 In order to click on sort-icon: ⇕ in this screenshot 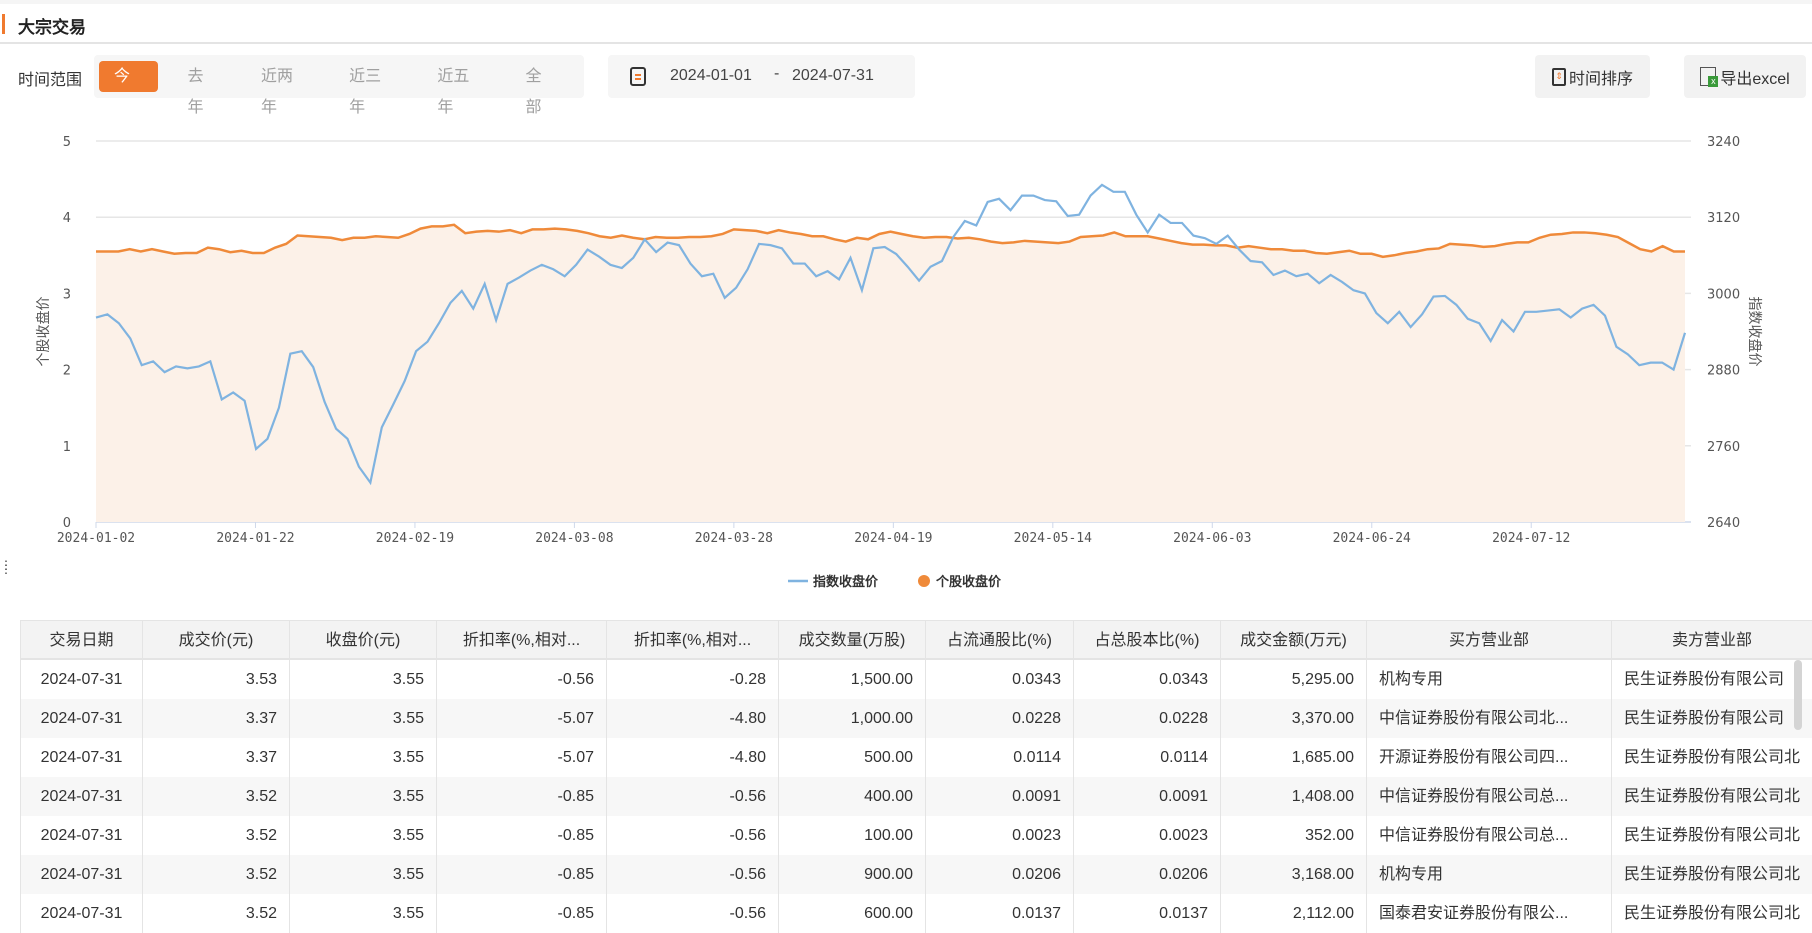, I will do `click(1558, 76)`.